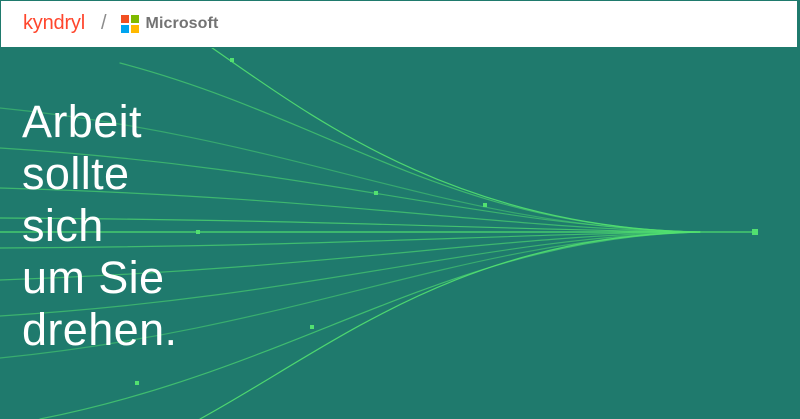 Image resolution: width=800 pixels, height=419 pixels. What do you see at coordinates (76, 173) in the screenshot?
I see `headline-line-2: sollte` at bounding box center [76, 173].